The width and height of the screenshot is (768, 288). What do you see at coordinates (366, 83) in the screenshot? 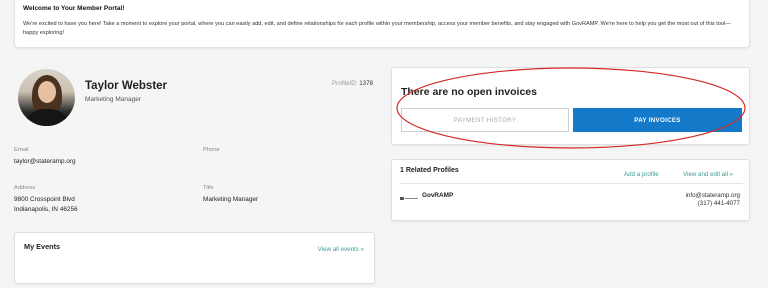
I see `profile-id-value: 1378` at bounding box center [366, 83].